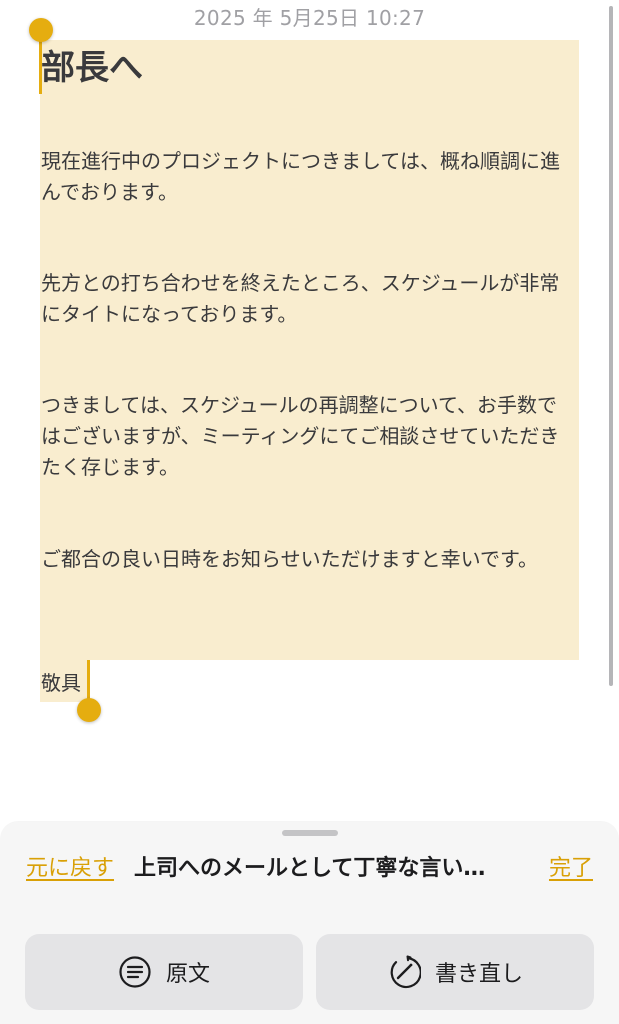 The width and height of the screenshot is (619, 1024). I want to click on note-paragraph: 現在進行中のプロジェクトにつきましては、概ね順調に進んでおります。, so click(300, 176).